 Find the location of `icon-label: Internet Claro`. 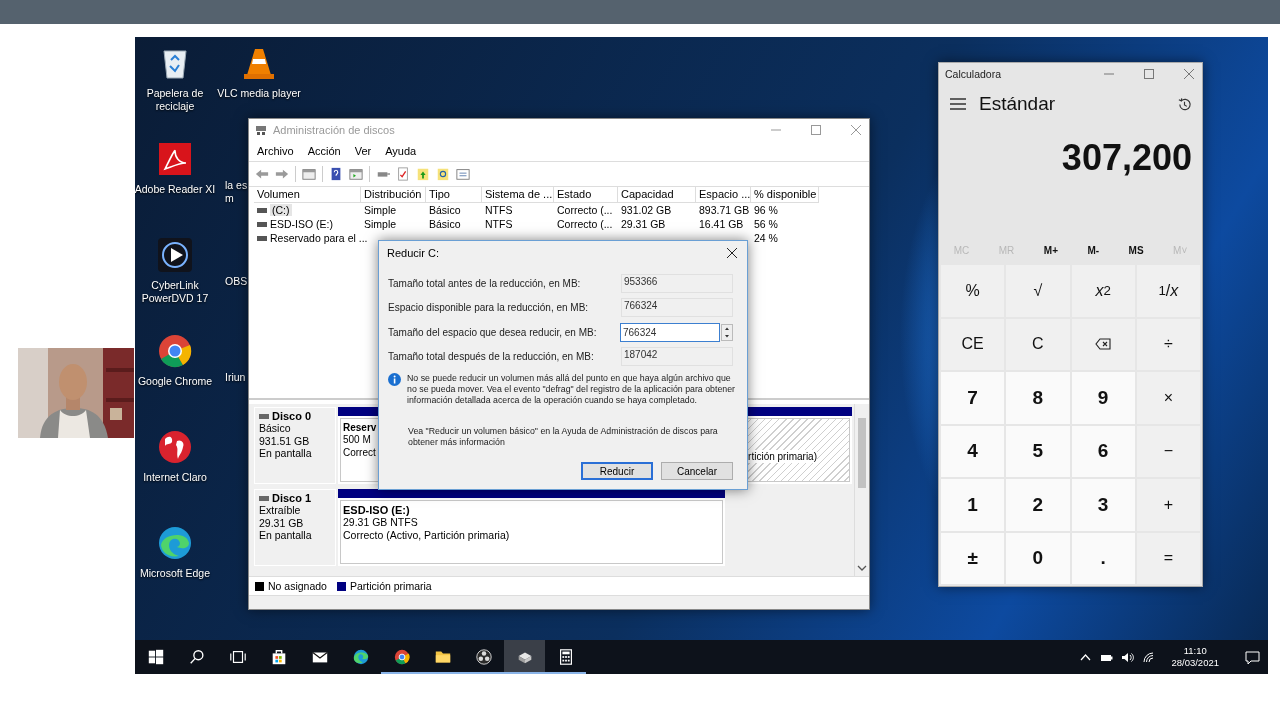

icon-label: Internet Claro is located at coordinates (175, 477).